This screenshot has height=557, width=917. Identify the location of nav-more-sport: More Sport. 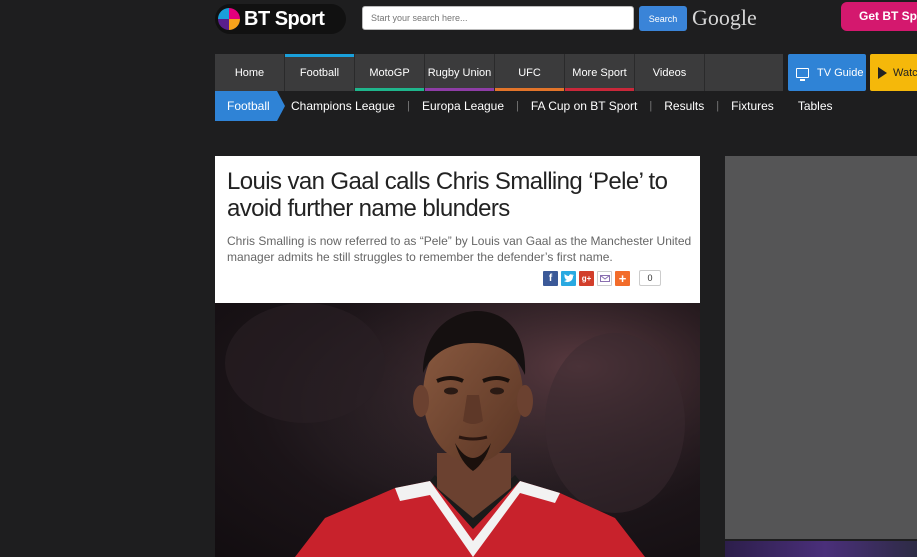
(600, 72).